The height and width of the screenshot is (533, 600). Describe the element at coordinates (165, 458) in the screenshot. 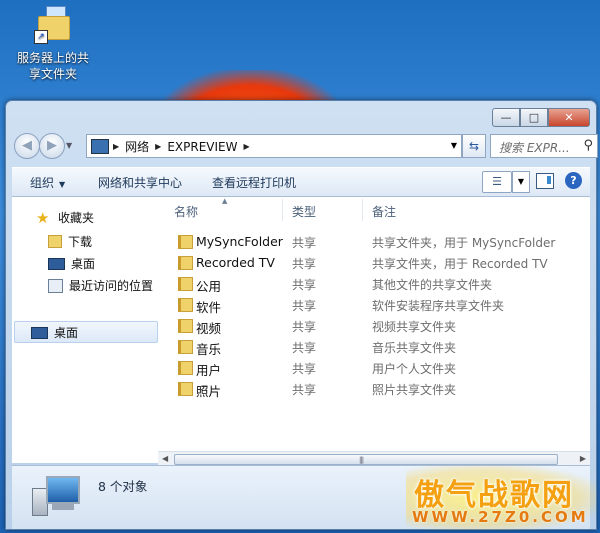

I see `scroll-left-icon: ◀` at that location.